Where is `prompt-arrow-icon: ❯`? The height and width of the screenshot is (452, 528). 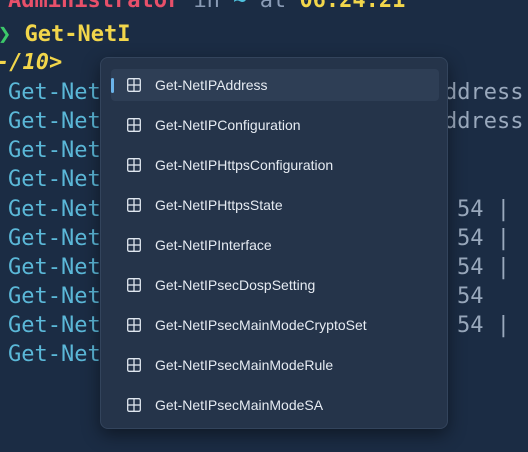 prompt-arrow-icon: ❯ is located at coordinates (5, 34).